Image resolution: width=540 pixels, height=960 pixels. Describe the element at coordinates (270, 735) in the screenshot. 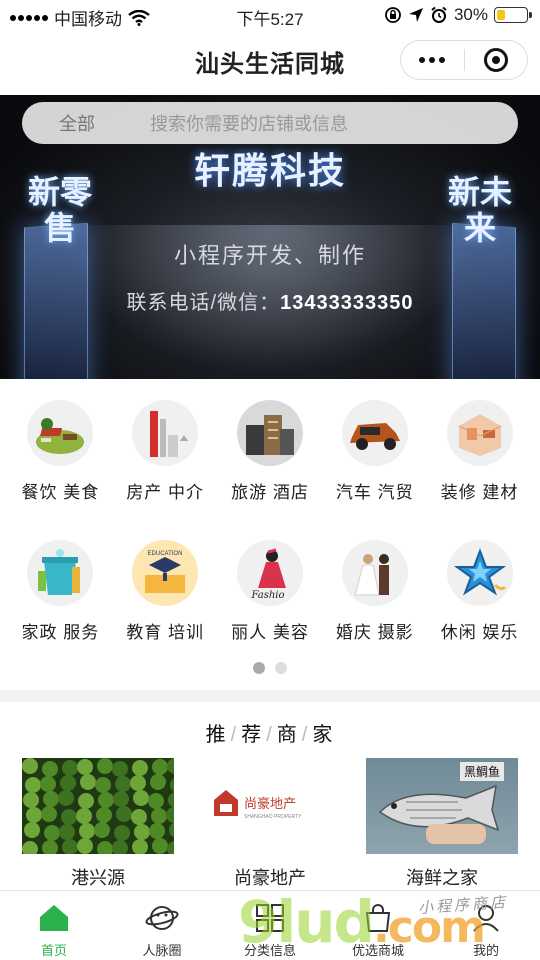

I see `section-title: 推 / 荐 / 商 / 家` at that location.